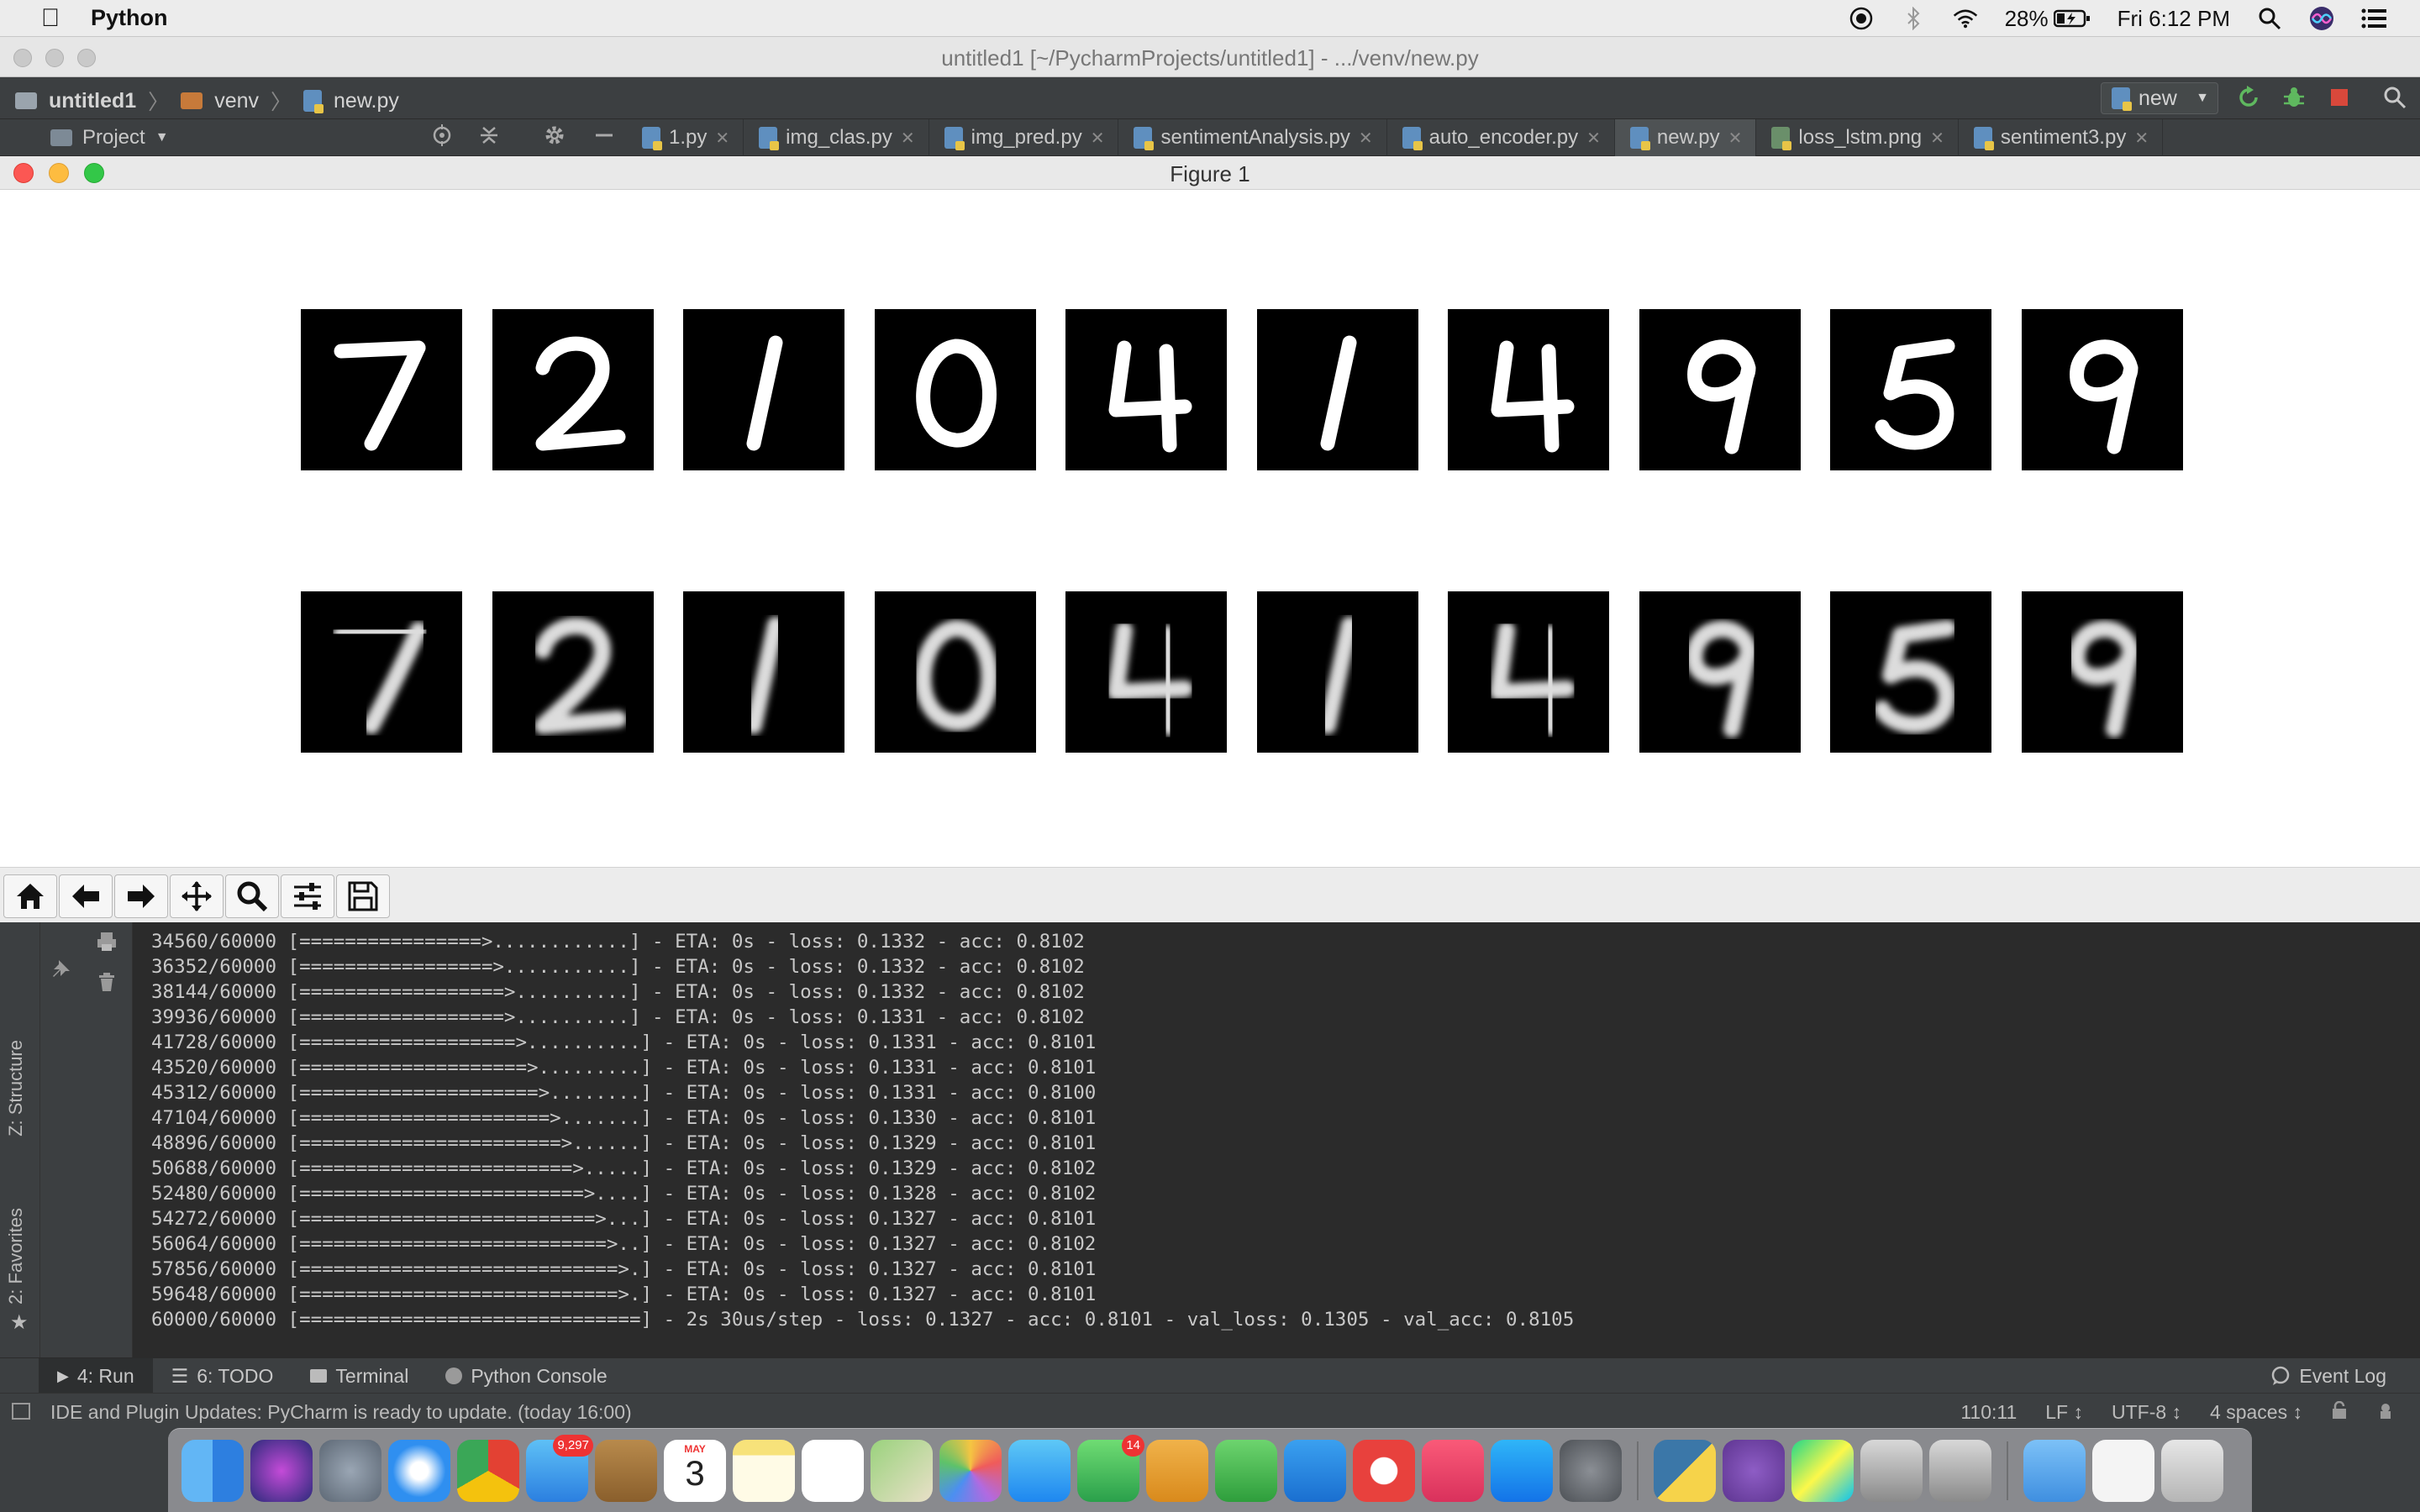 This screenshot has width=2420, height=1512. I want to click on back-arrow-icon, so click(86, 896).